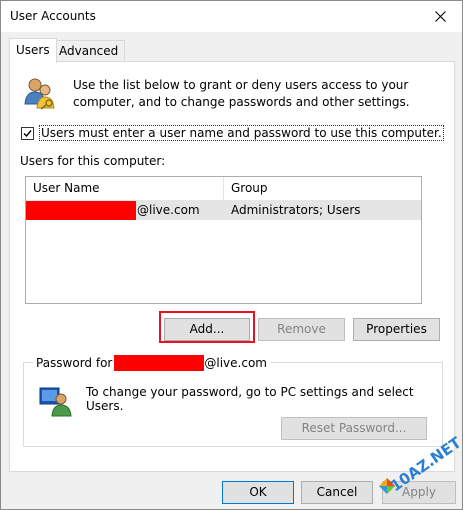 Image resolution: width=463 pixels, height=510 pixels. I want to click on check-icon, so click(27, 134).